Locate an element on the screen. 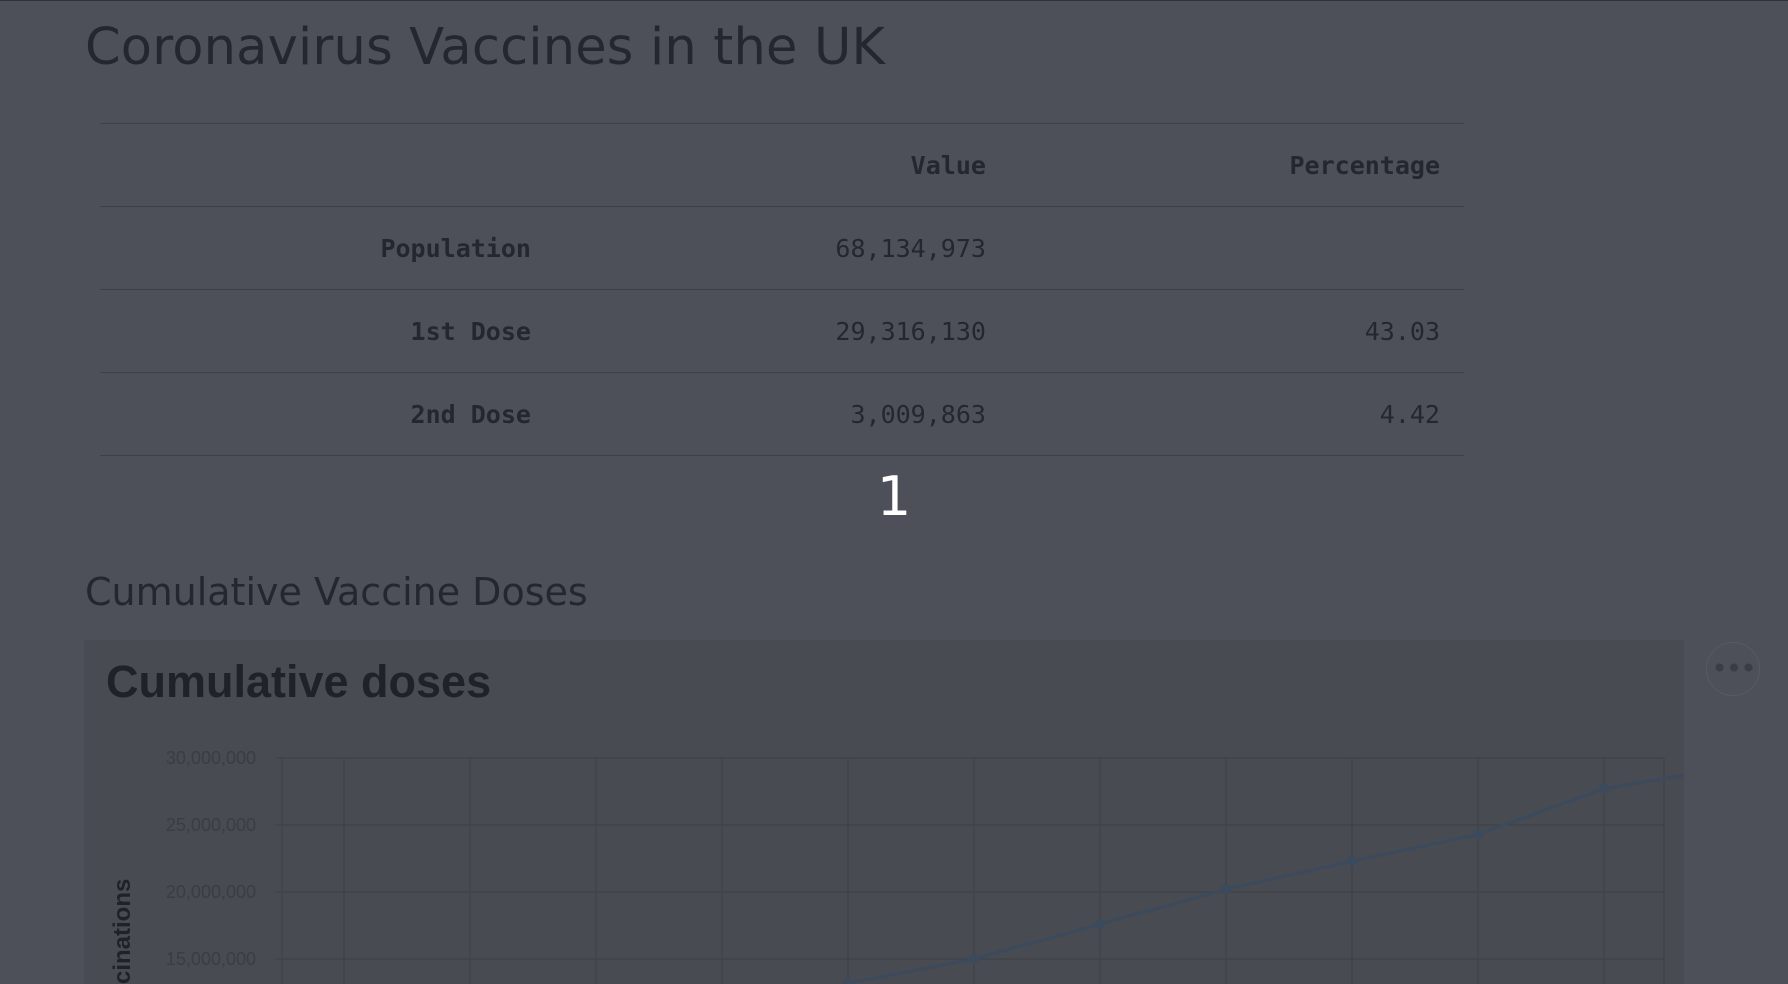 Image resolution: width=1788 pixels, height=984 pixels. row-label: 2nd Dose is located at coordinates (327, 414).